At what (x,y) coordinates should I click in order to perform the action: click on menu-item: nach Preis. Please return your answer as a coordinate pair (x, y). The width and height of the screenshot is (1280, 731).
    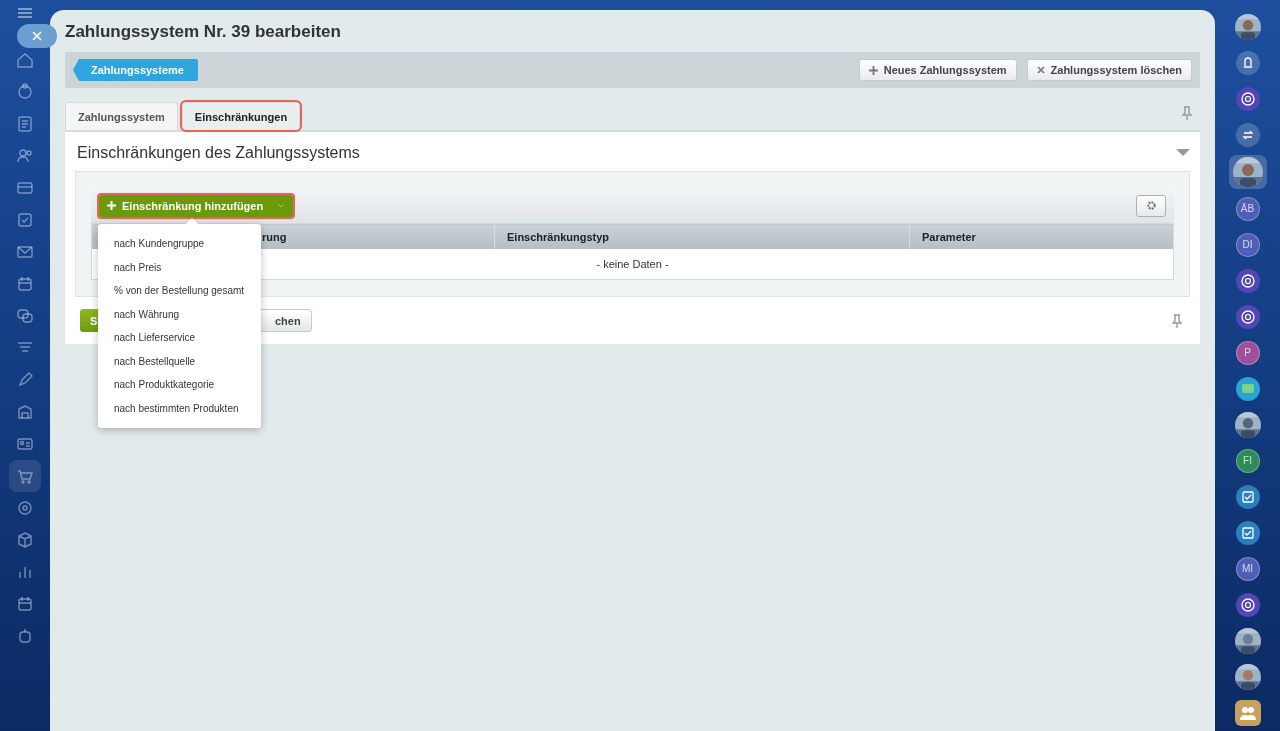
    Looking at the image, I should click on (179, 267).